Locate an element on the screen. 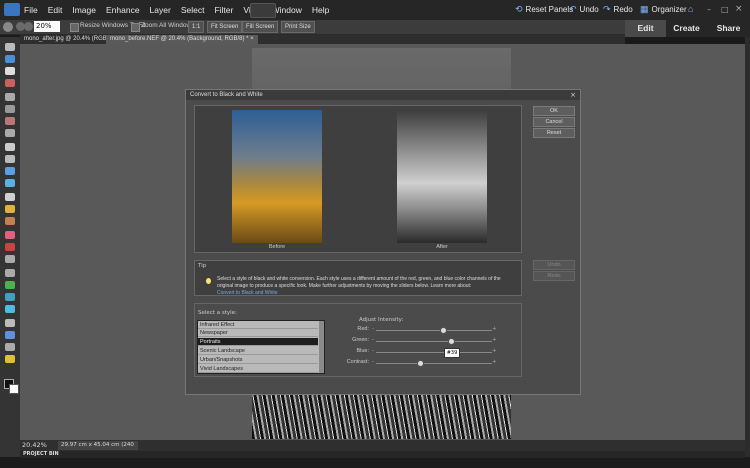 Image resolution: width=750 pixels, height=468 pixels. menu-filter: Filter is located at coordinates (223, 10).